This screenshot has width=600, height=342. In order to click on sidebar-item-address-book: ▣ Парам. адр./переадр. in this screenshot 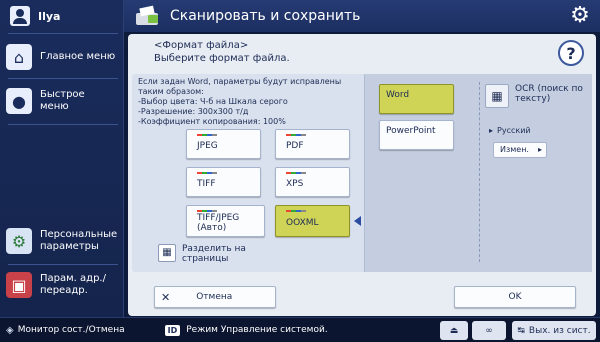, I will do `click(62, 285)`.